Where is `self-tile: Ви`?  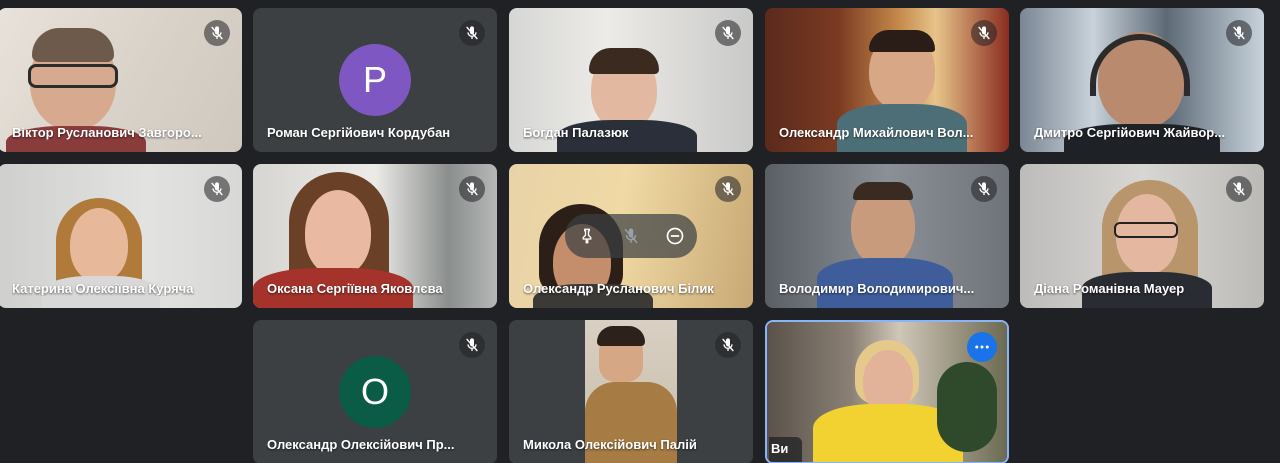 self-tile: Ви is located at coordinates (887, 391).